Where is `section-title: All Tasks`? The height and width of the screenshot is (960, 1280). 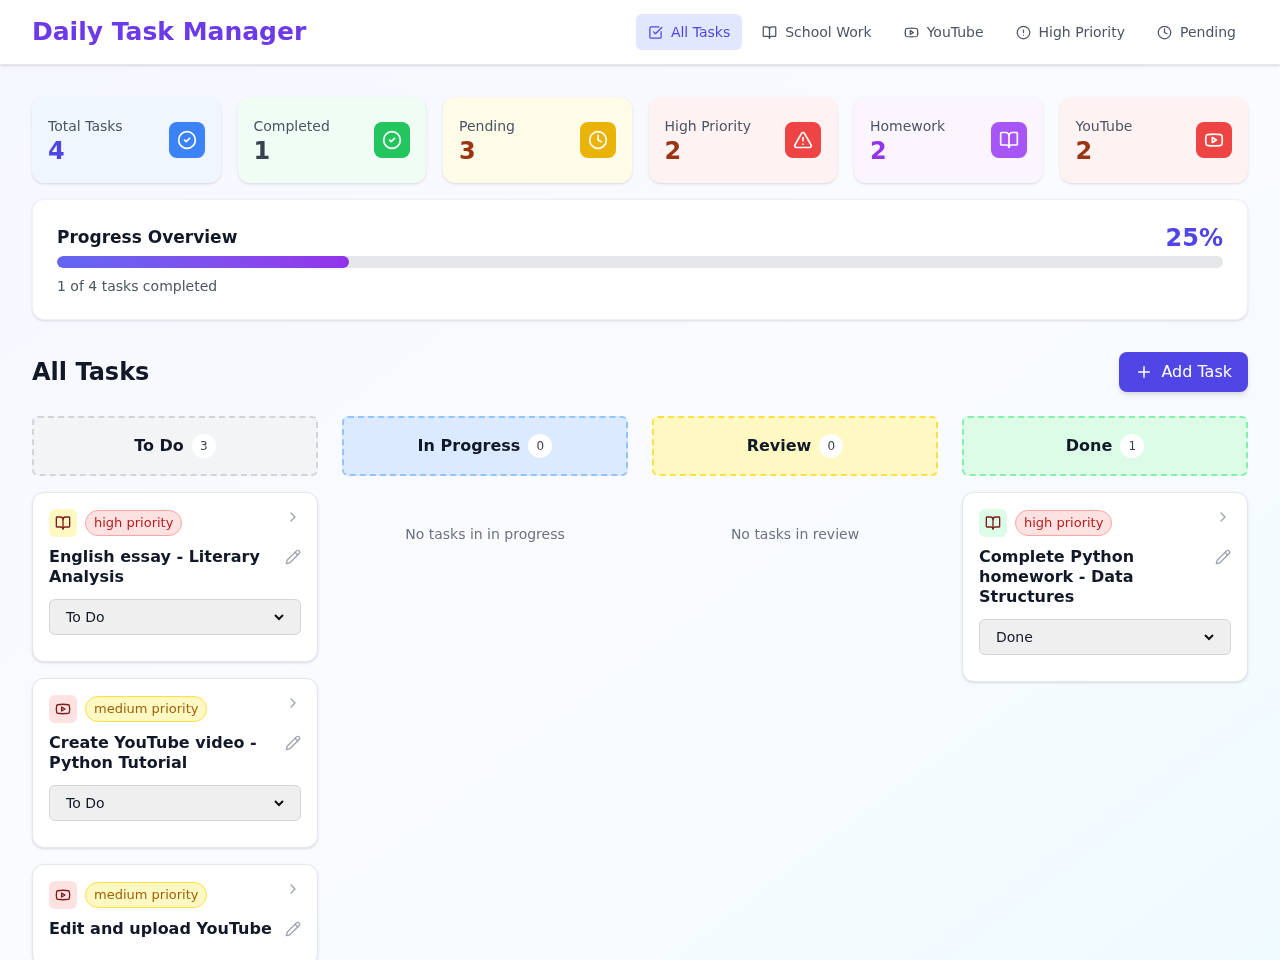
section-title: All Tasks is located at coordinates (91, 372).